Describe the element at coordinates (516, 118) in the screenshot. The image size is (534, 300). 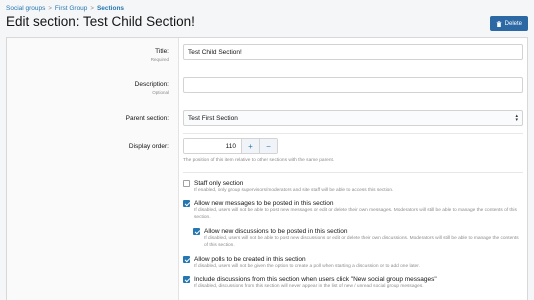
I see `select-arrows-icon: ▴ ▾` at that location.